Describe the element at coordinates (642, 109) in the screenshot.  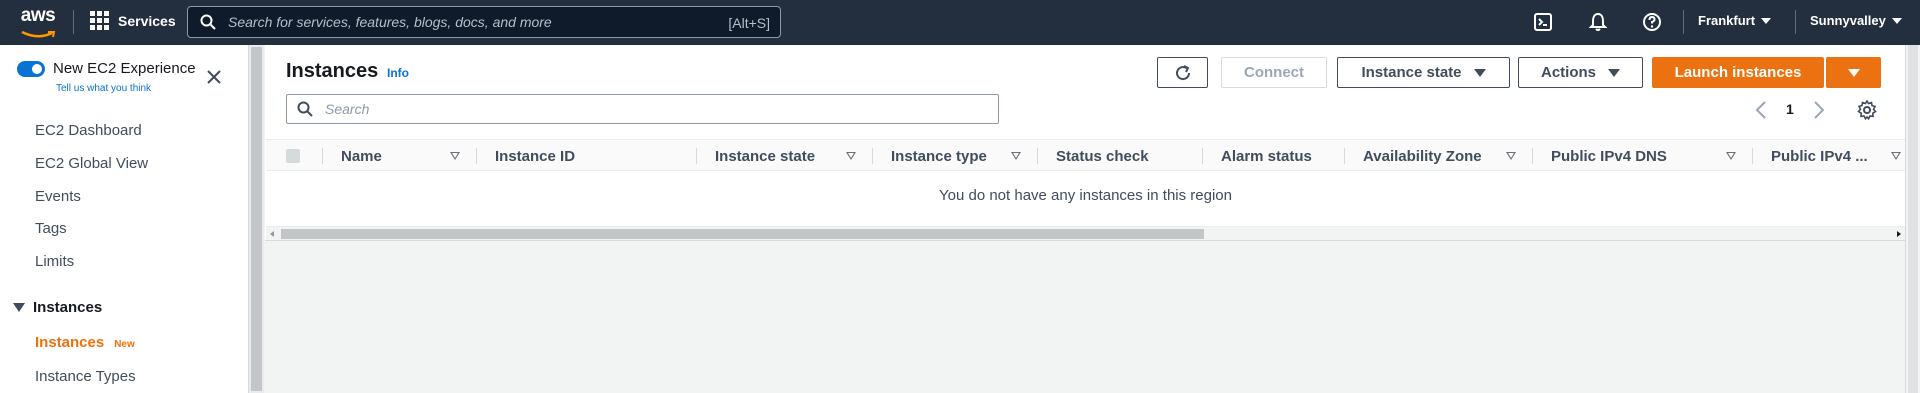
I see `instances-search-input: Search` at that location.